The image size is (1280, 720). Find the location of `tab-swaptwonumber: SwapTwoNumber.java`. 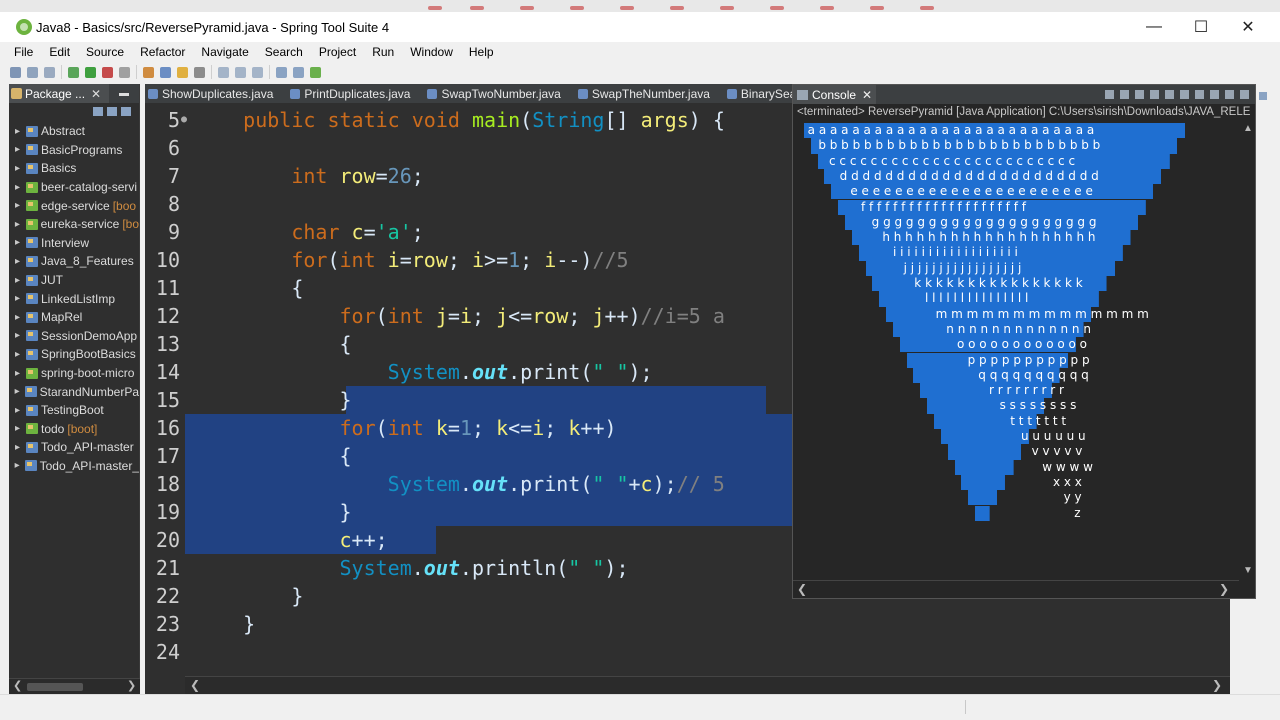

tab-swaptwonumber: SwapTwoNumber.java is located at coordinates (499, 93).